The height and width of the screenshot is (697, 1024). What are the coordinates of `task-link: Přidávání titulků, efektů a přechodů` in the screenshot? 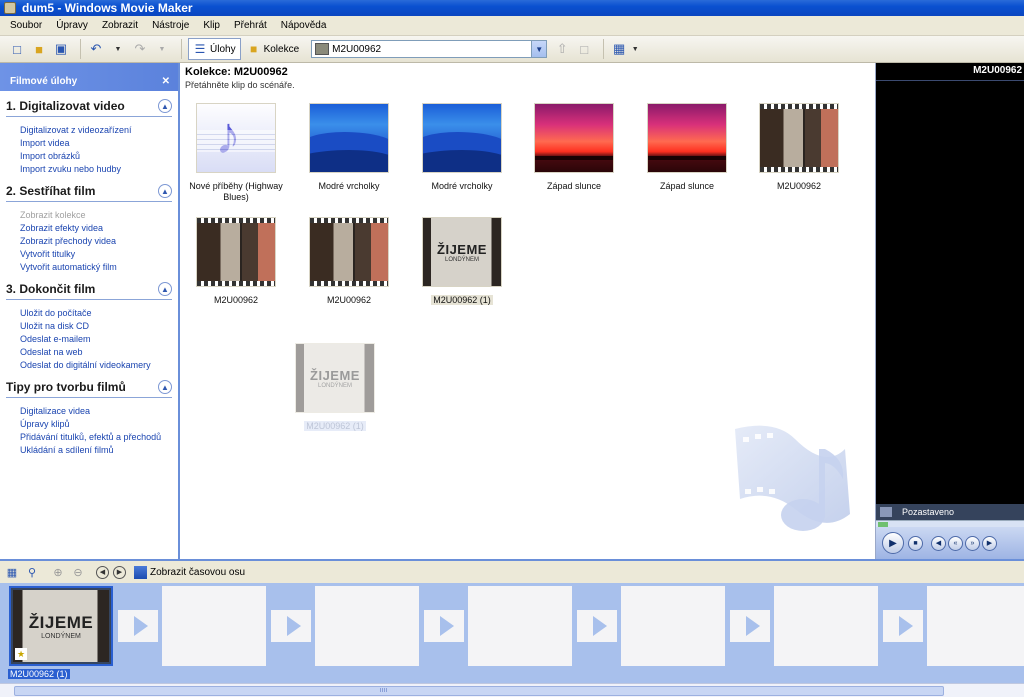 It's located at (89, 437).